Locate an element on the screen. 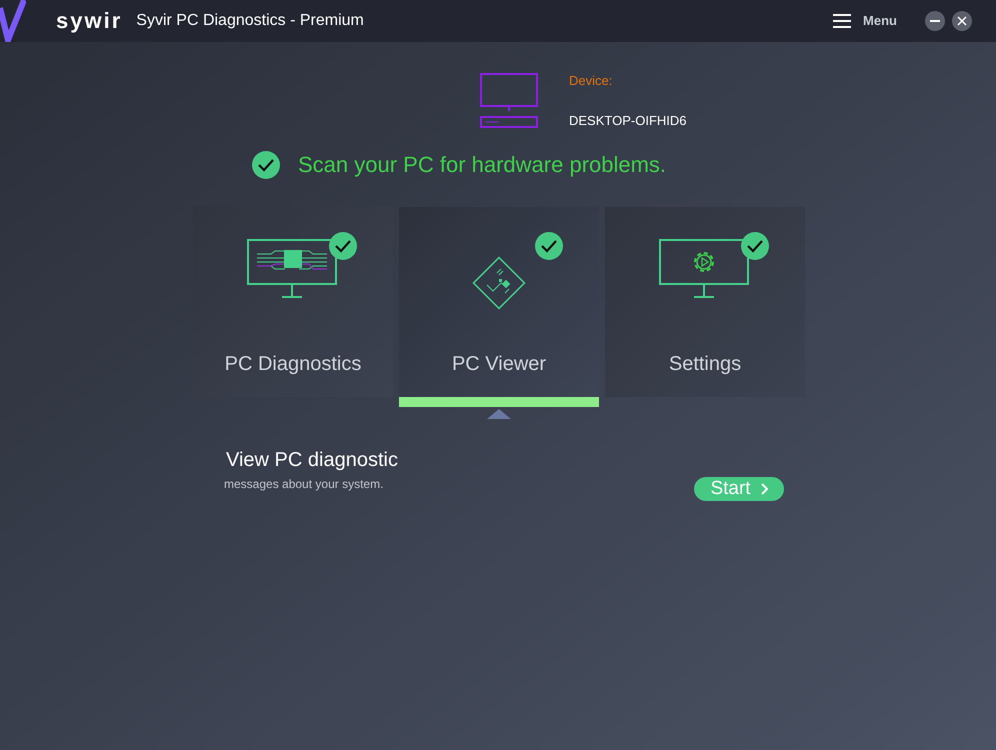 The width and height of the screenshot is (996, 750). close-button is located at coordinates (962, 21).